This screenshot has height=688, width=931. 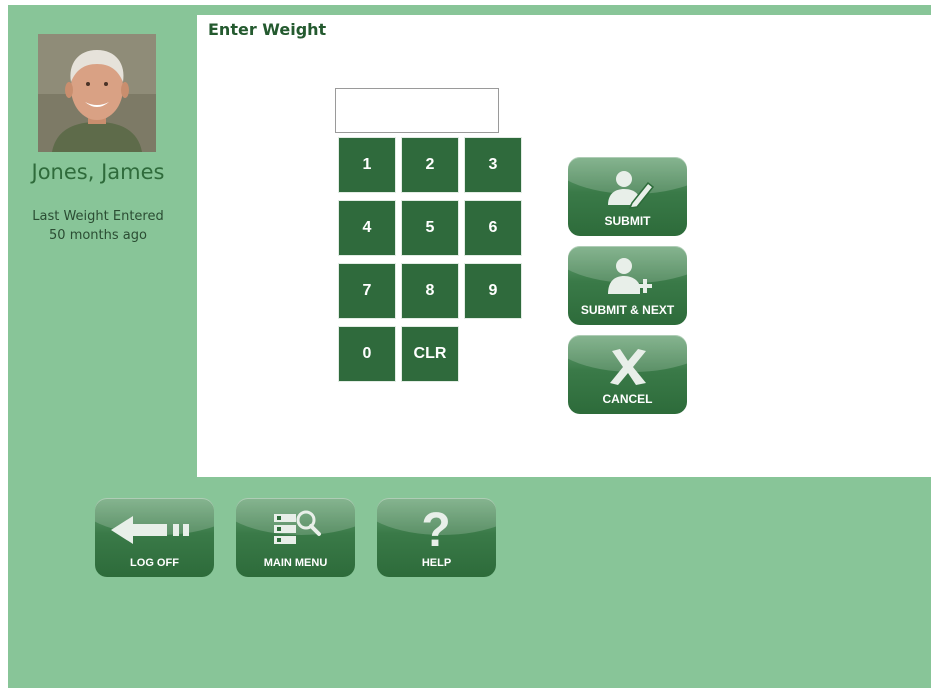 What do you see at coordinates (98, 216) in the screenshot?
I see `last-weight-label: Last Weight Entered` at bounding box center [98, 216].